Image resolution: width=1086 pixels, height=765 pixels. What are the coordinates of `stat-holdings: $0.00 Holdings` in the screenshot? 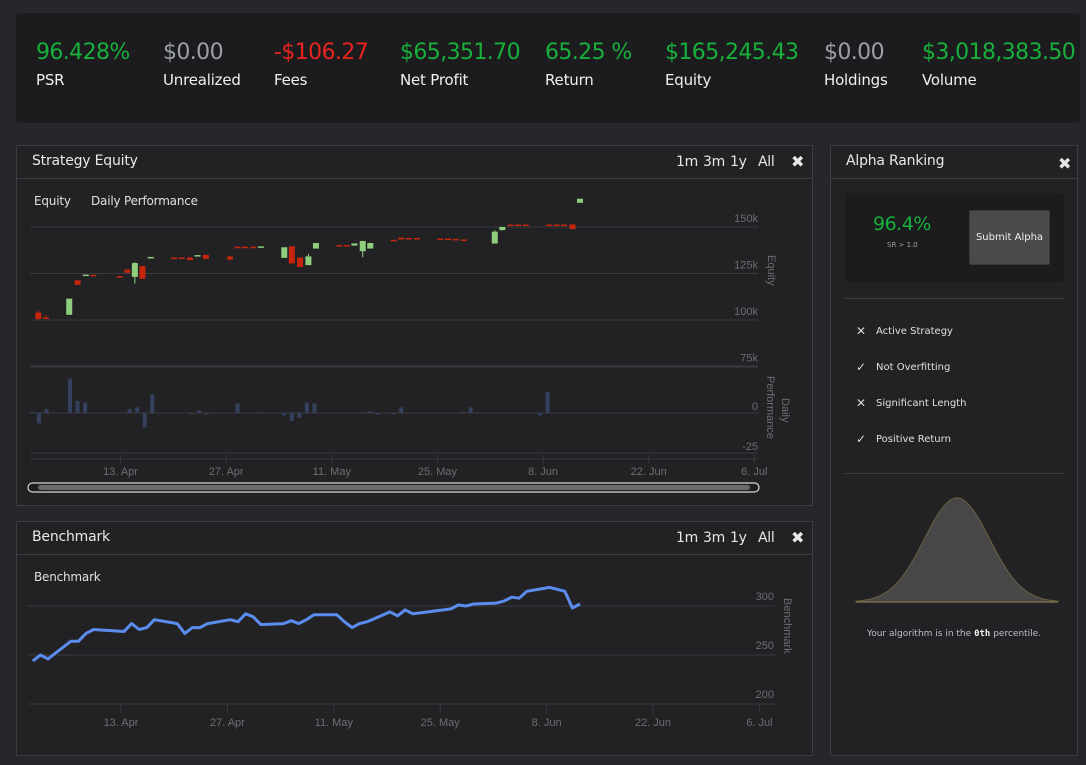 It's located at (856, 64).